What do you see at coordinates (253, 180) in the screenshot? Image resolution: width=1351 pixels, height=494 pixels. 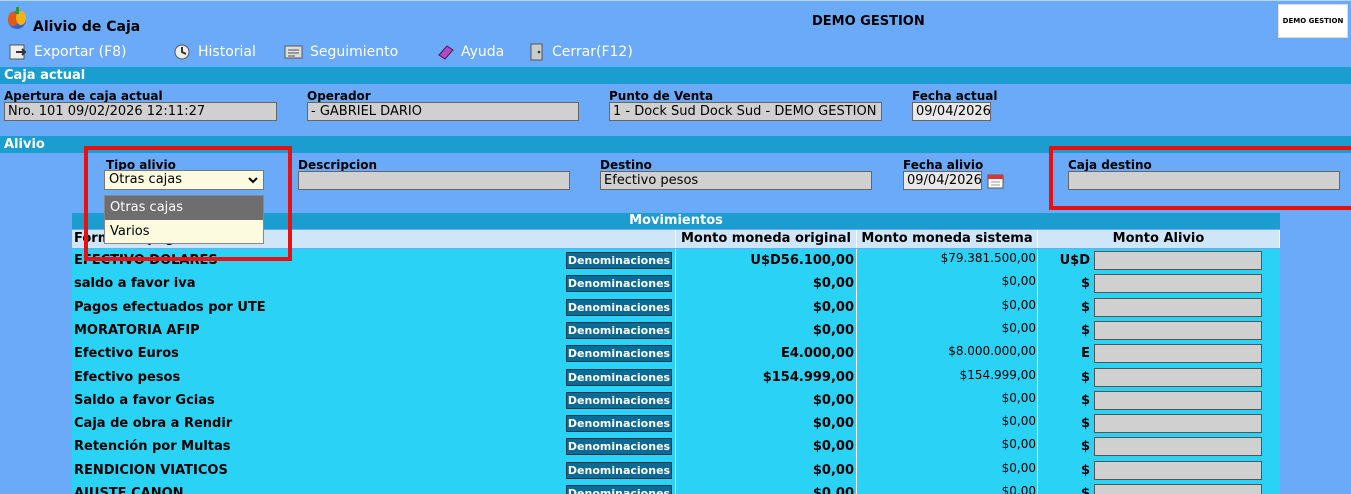 I see `chevron-down-icon` at bounding box center [253, 180].